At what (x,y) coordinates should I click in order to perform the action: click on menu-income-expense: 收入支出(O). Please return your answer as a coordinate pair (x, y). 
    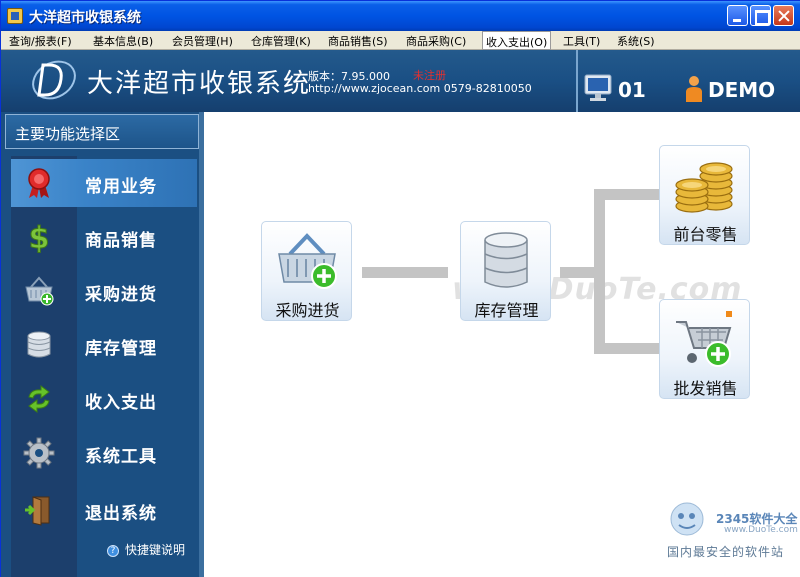
    Looking at the image, I should click on (517, 40).